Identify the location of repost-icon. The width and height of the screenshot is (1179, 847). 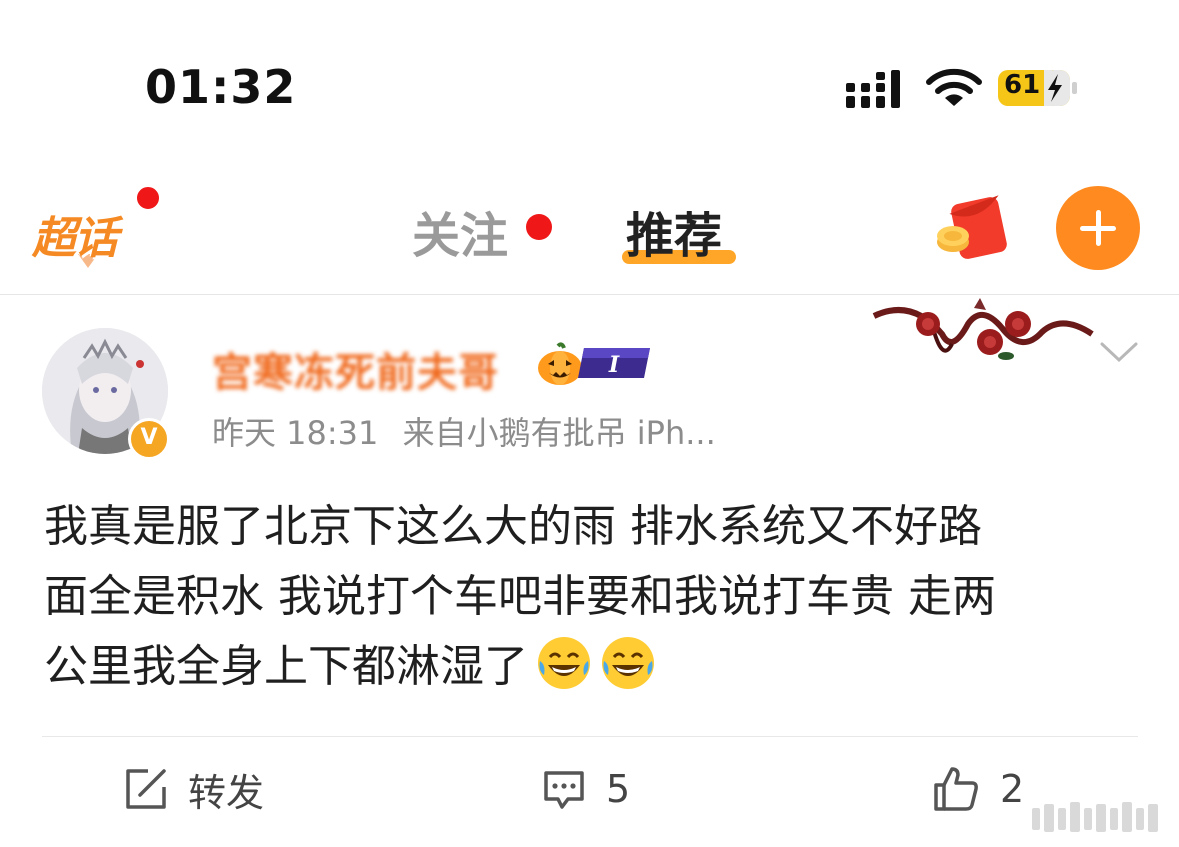
(146, 789).